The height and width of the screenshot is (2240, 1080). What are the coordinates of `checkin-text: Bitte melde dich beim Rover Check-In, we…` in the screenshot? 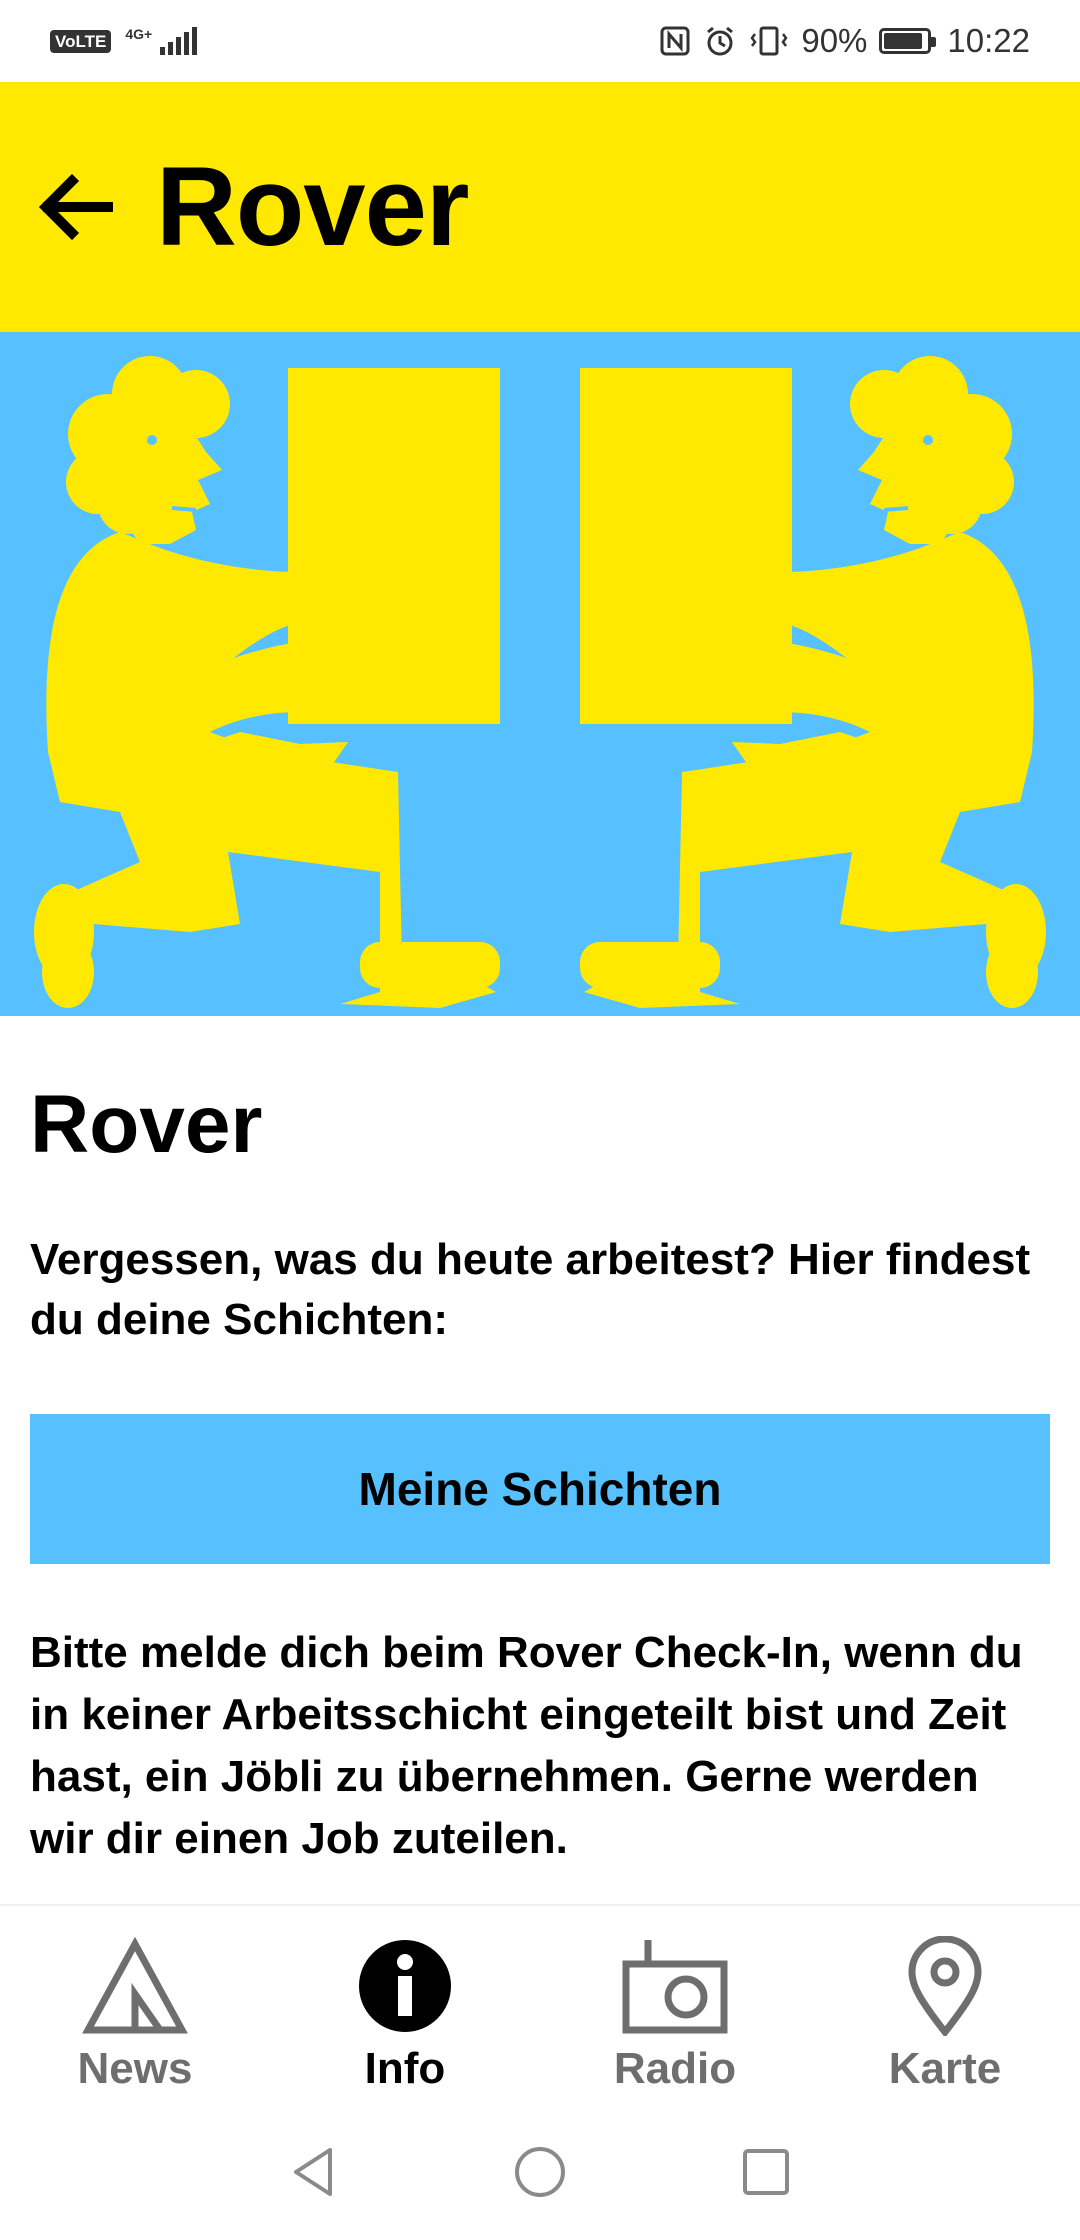 It's located at (526, 1745).